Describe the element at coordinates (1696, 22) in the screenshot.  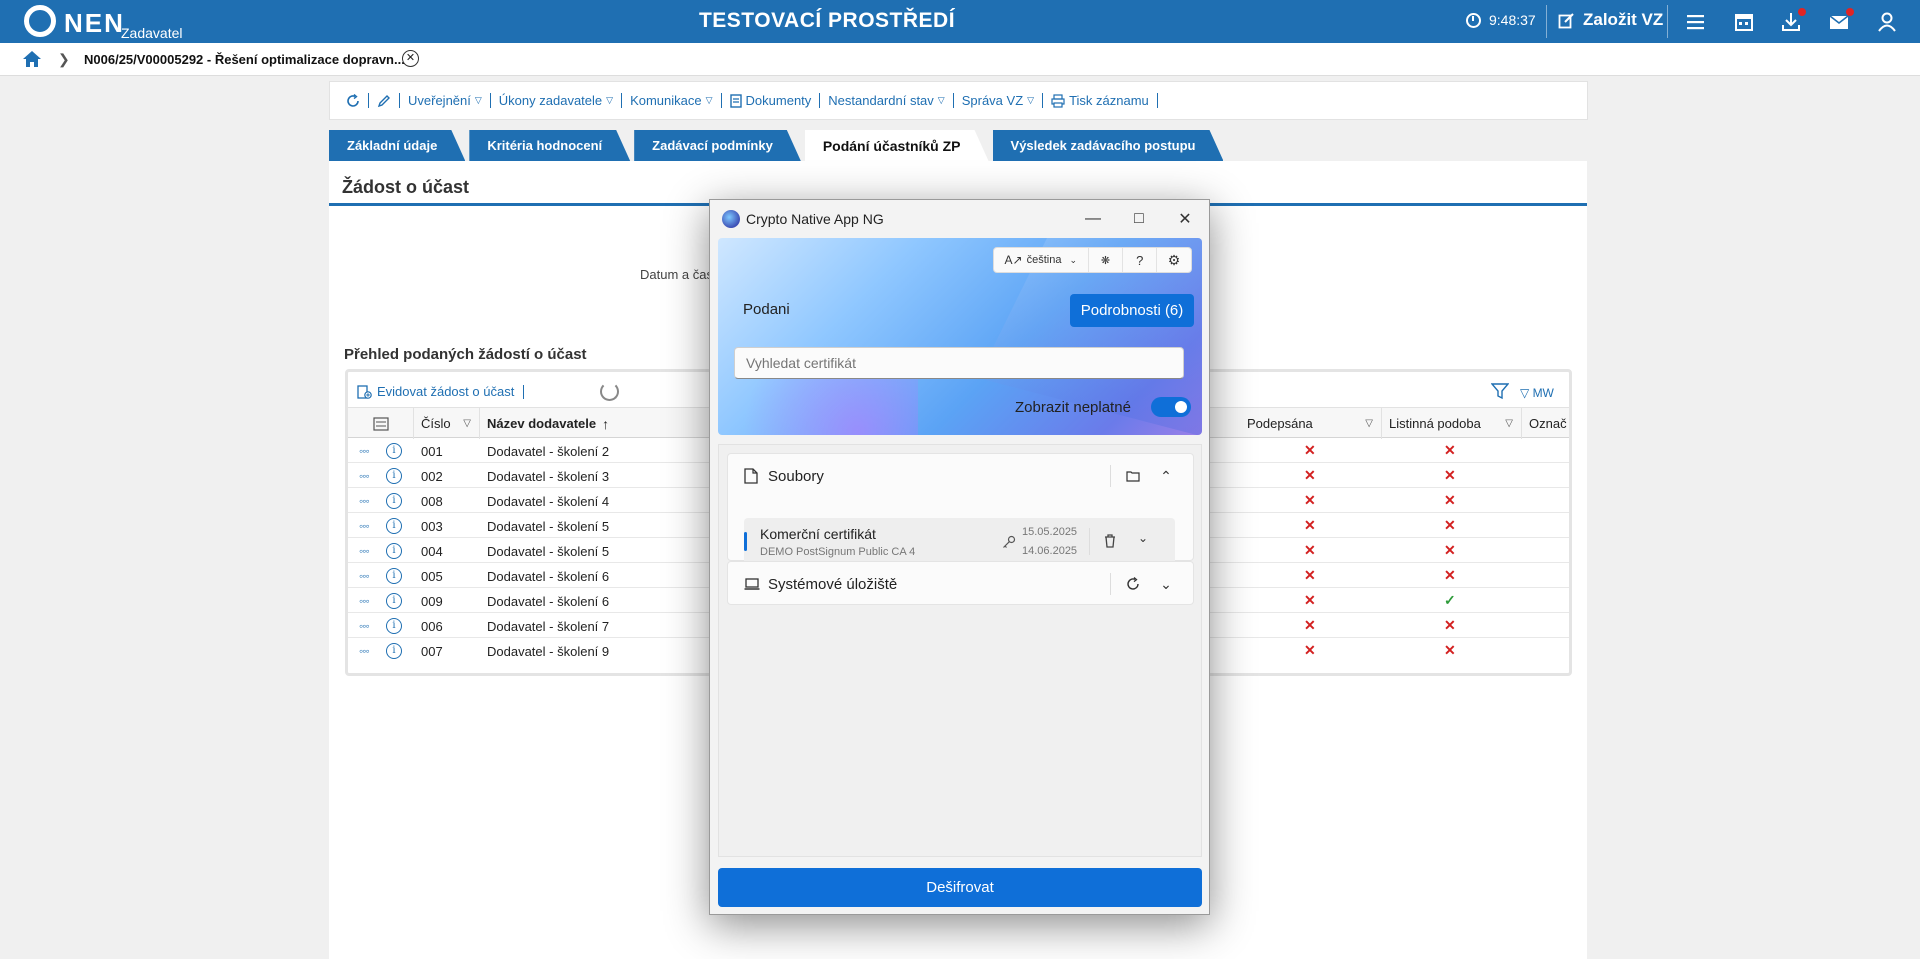
I see `menu-icon` at that location.